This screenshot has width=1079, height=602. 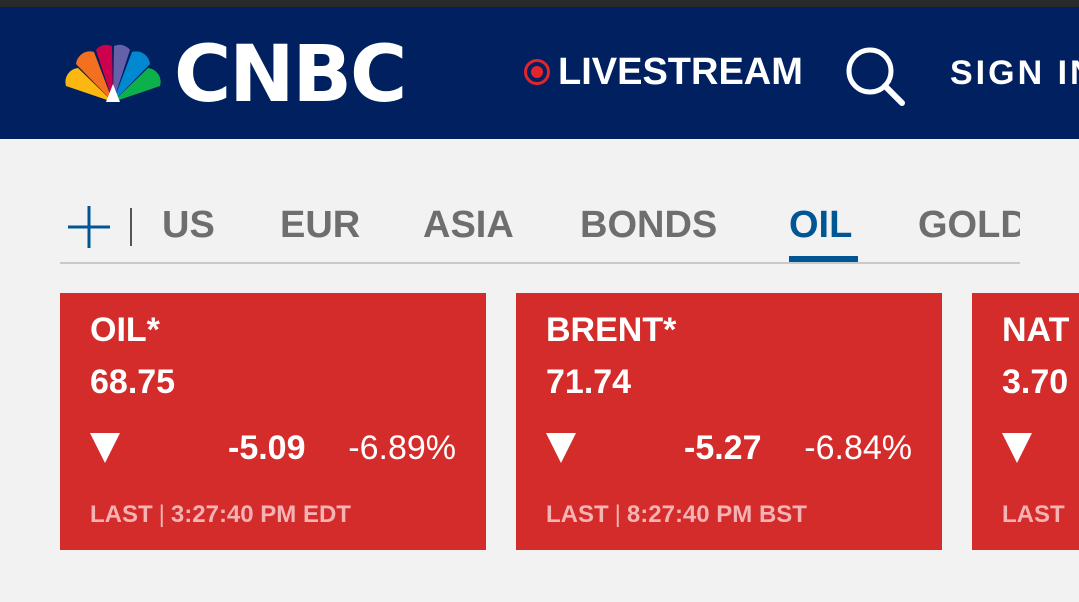 I want to click on tab-asia: ASIA, so click(x=468, y=225).